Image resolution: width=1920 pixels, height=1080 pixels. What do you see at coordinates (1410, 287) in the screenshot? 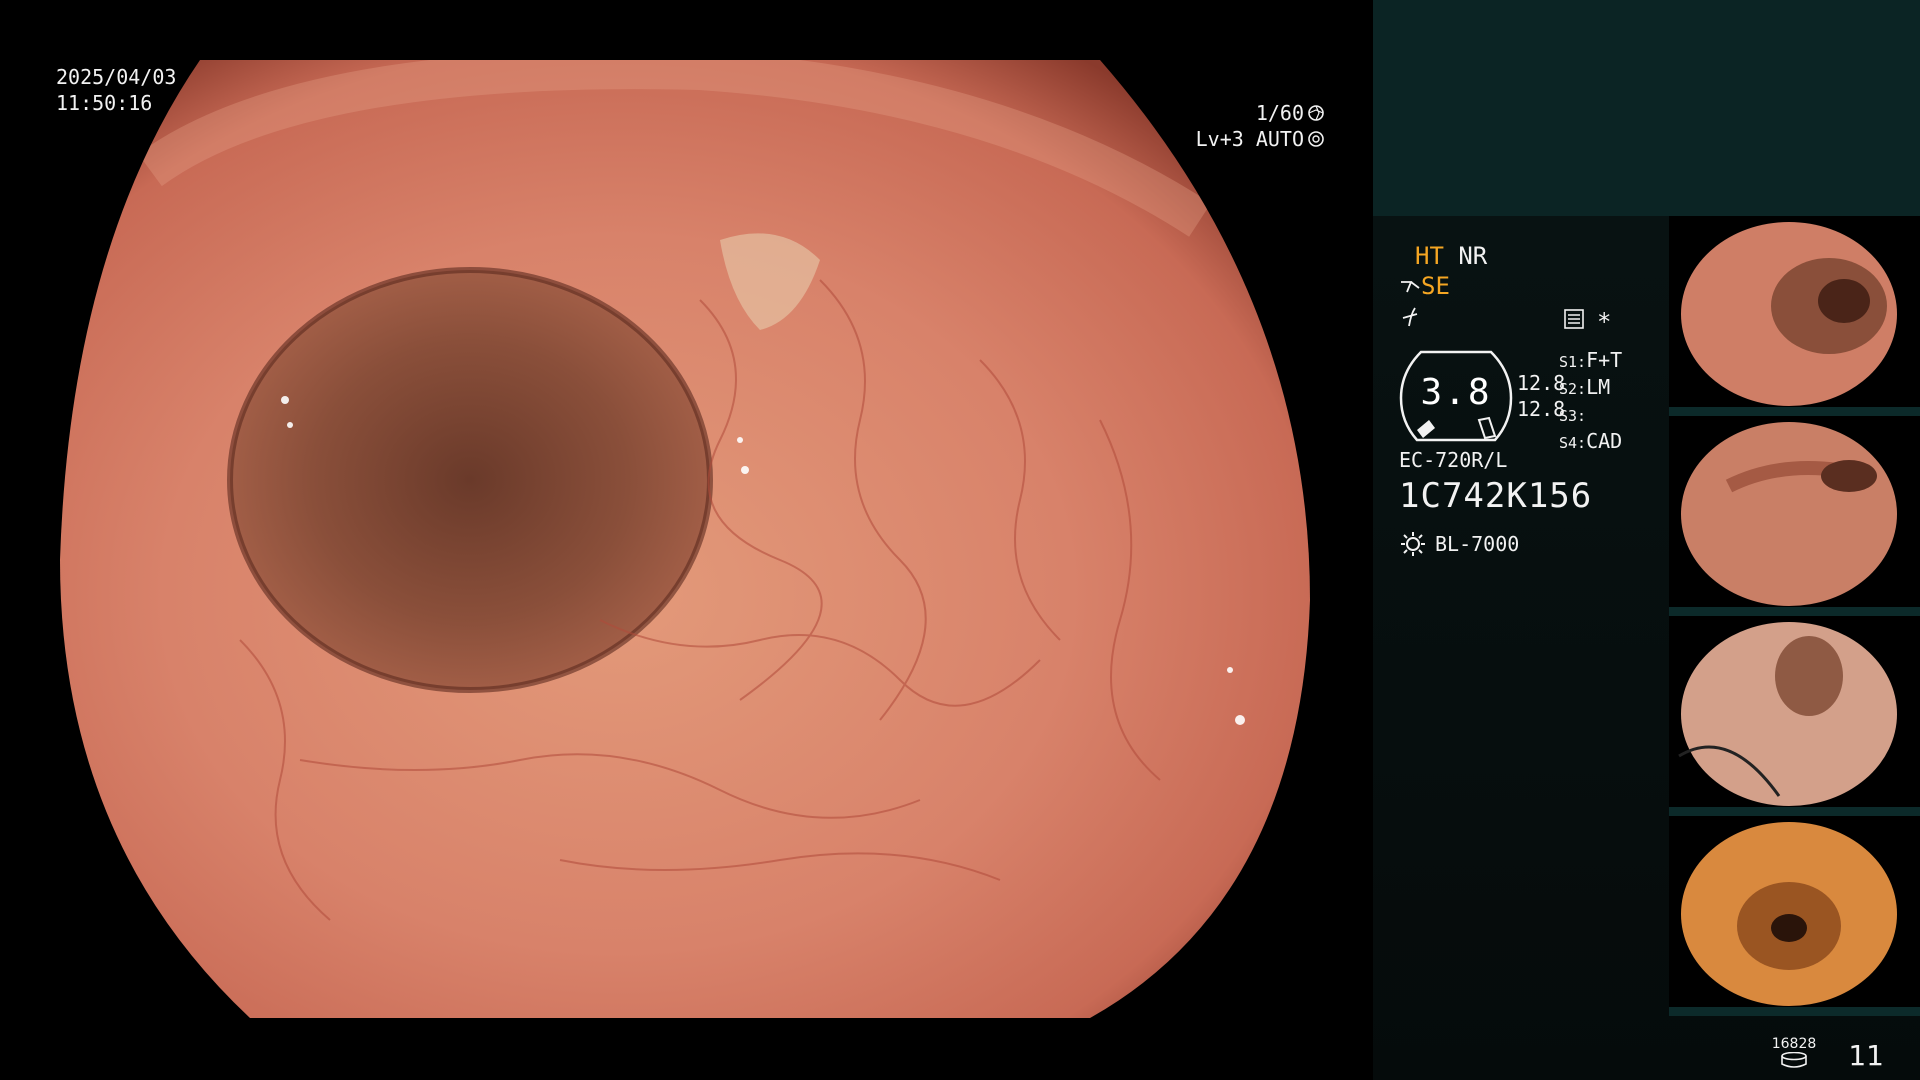
I see `scope-icon` at bounding box center [1410, 287].